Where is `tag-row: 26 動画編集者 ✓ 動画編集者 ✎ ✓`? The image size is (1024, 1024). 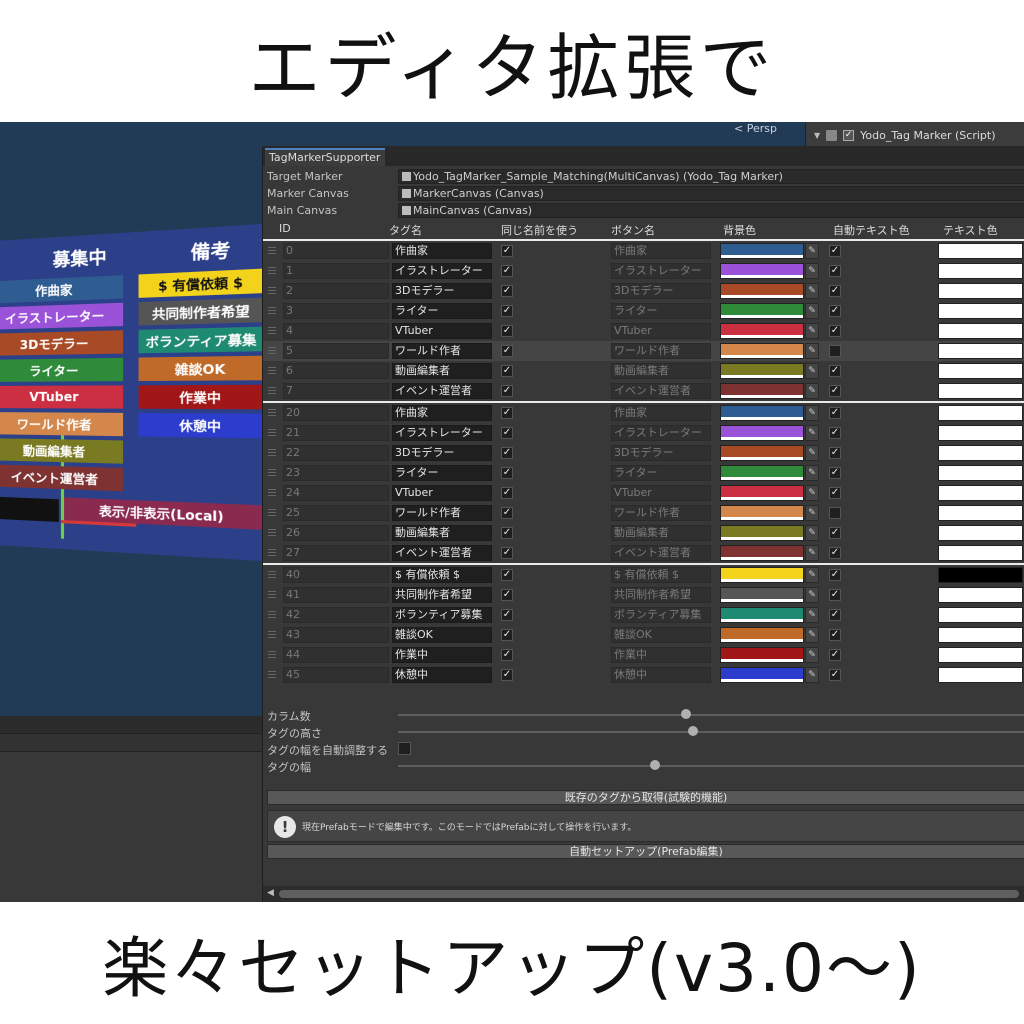
tag-row: 26 動画編集者 ✓ 動画編集者 ✎ ✓ is located at coordinates (643, 533).